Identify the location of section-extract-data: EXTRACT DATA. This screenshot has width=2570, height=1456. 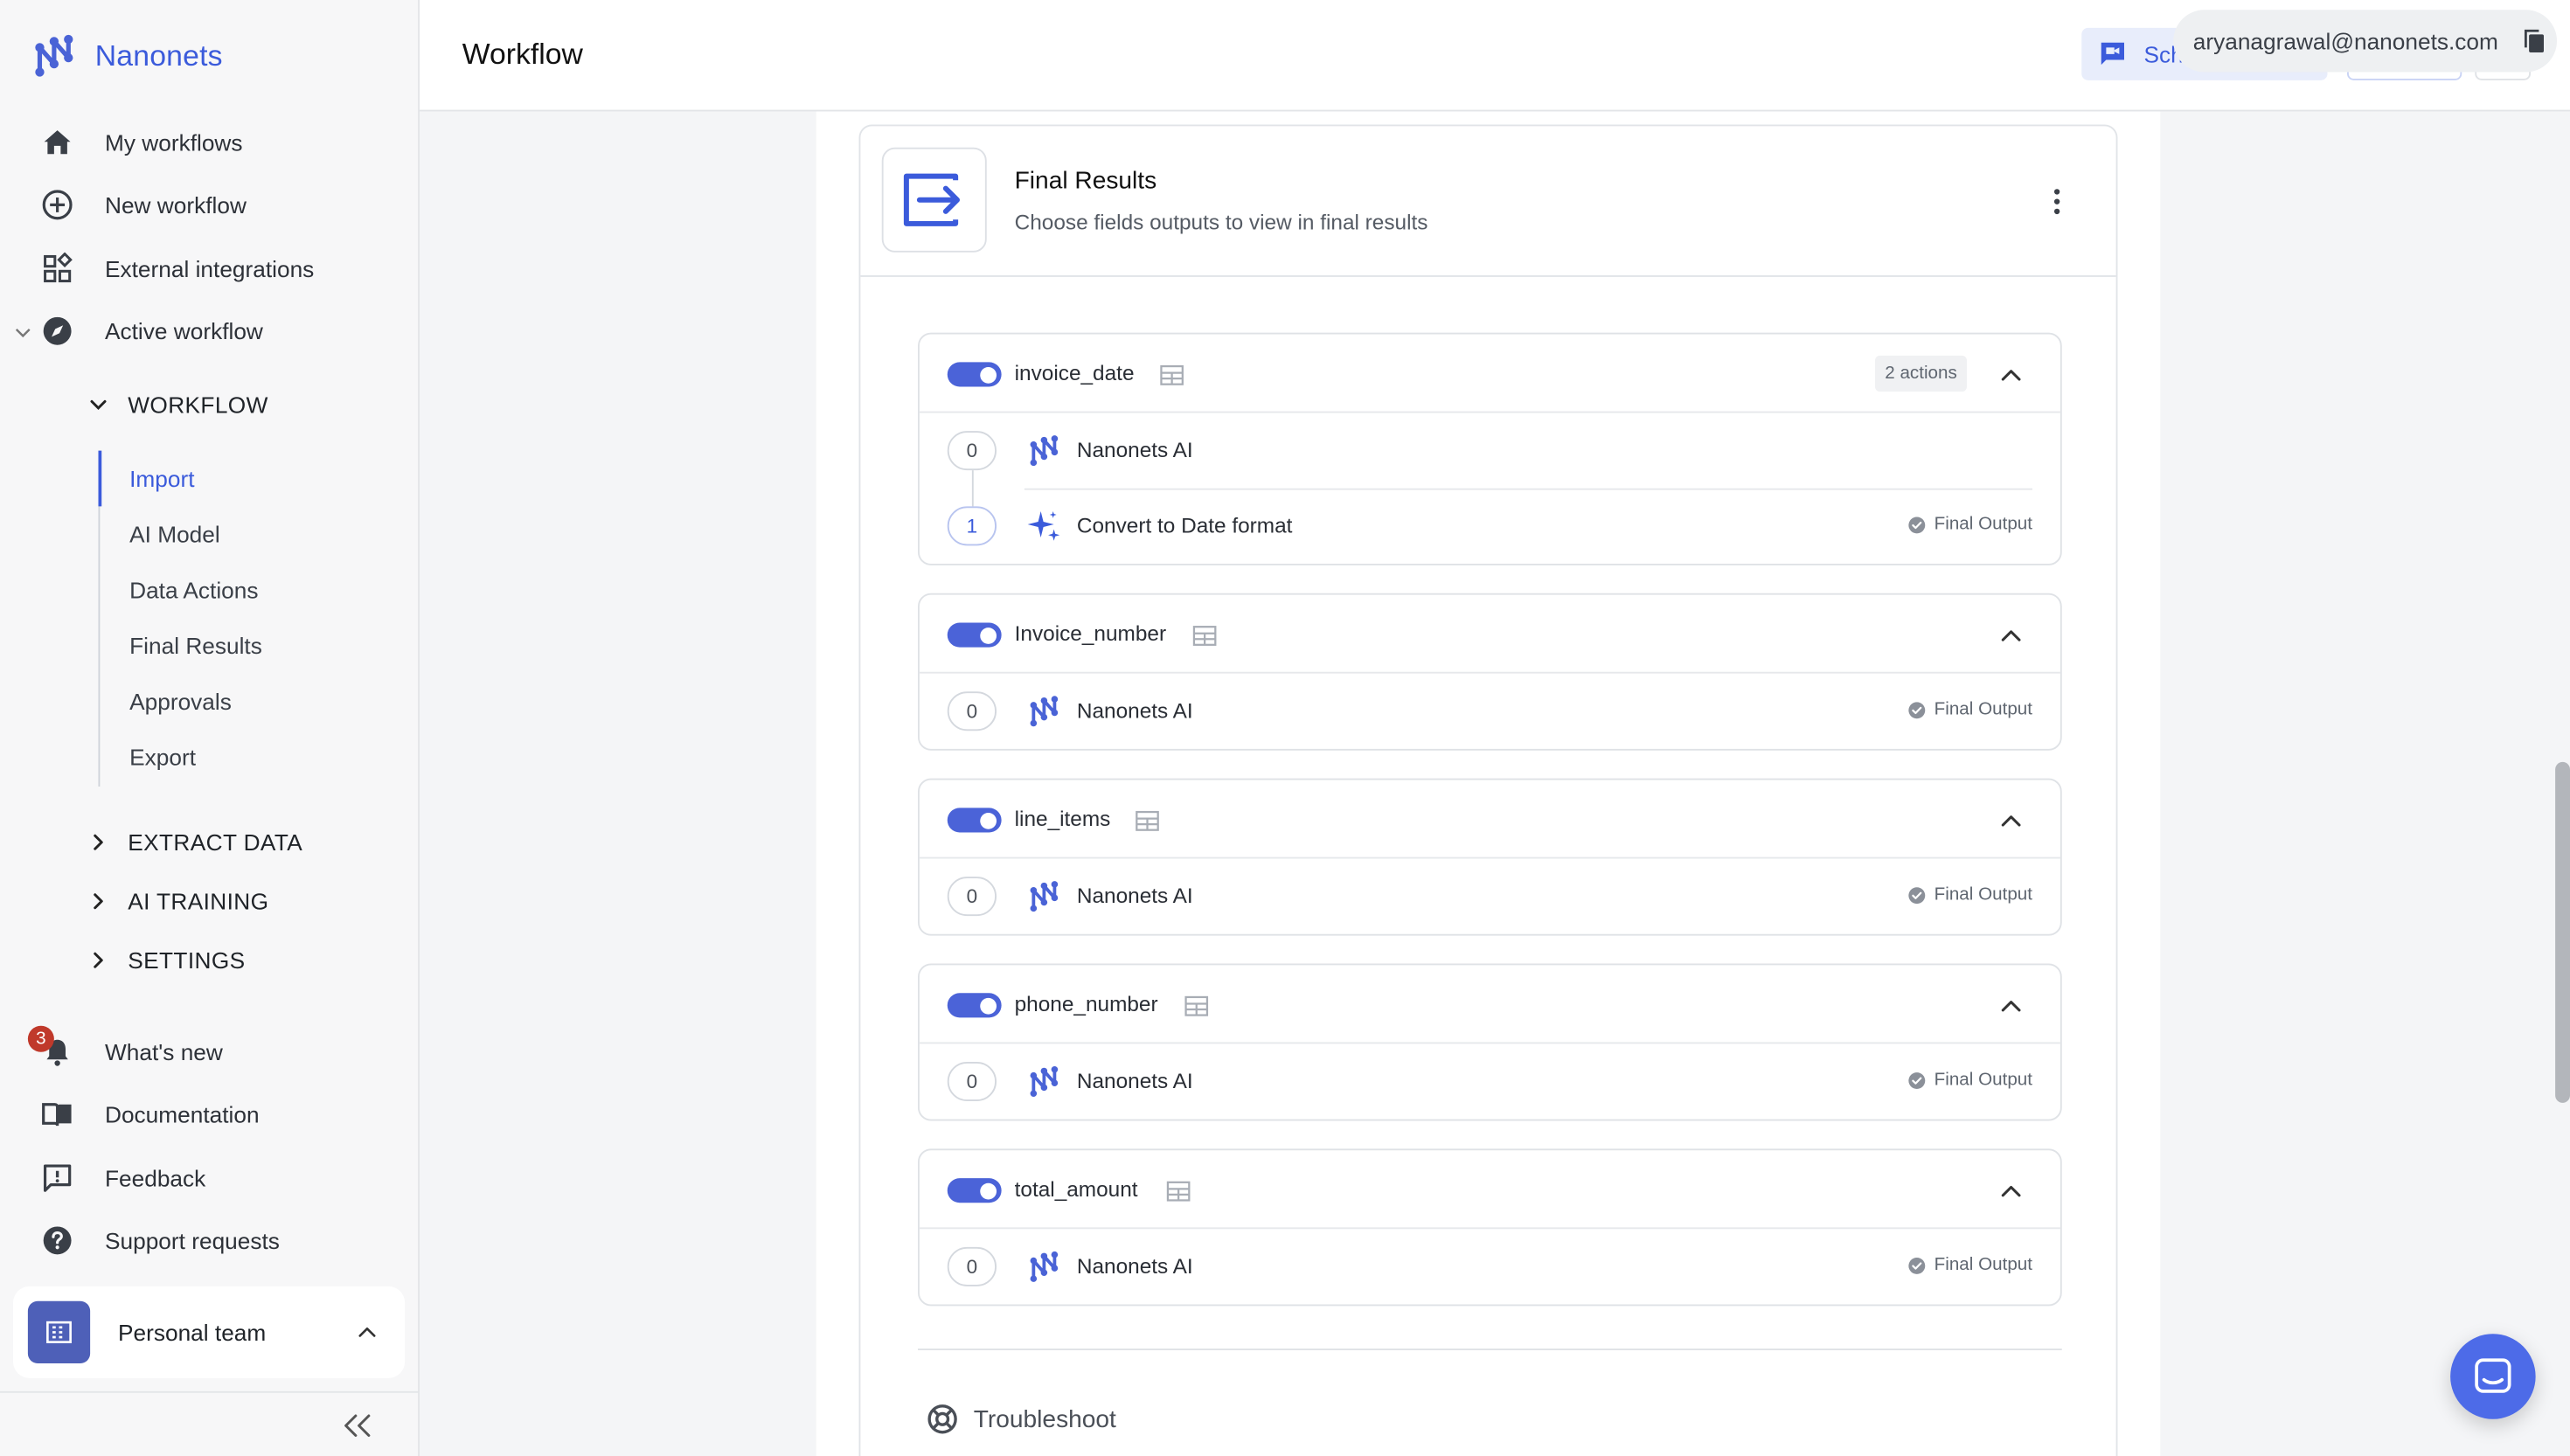
(195, 842).